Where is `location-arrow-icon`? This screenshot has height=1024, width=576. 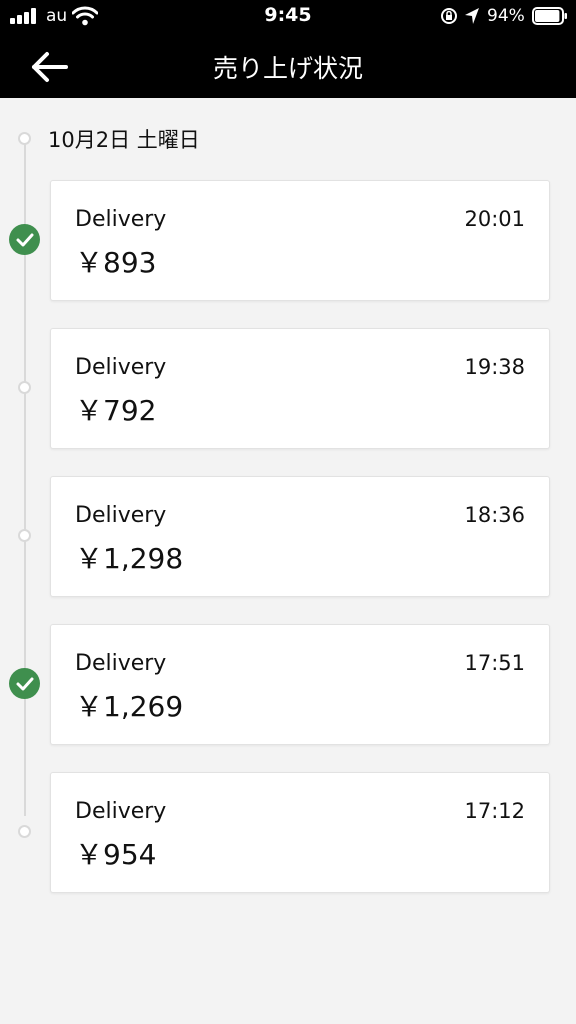 location-arrow-icon is located at coordinates (472, 16).